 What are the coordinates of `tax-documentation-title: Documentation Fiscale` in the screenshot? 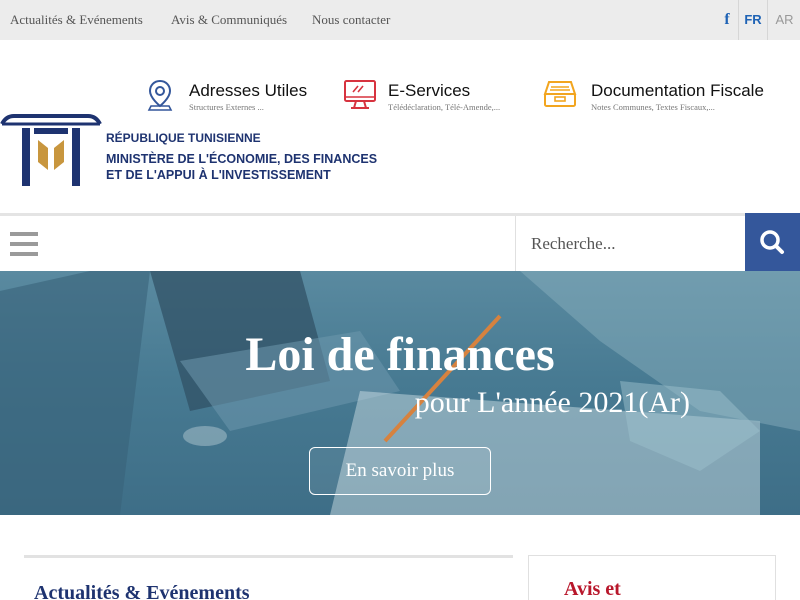 It's located at (677, 90).